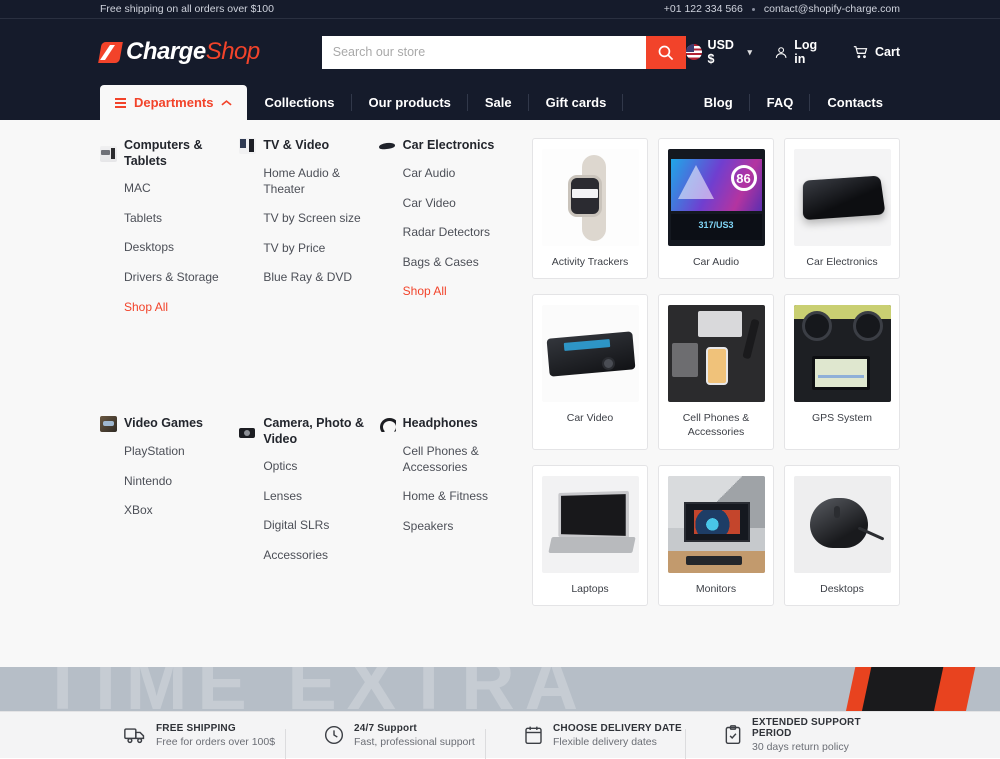  What do you see at coordinates (308, 497) in the screenshot?
I see `sublink-lenses: Lenses` at bounding box center [308, 497].